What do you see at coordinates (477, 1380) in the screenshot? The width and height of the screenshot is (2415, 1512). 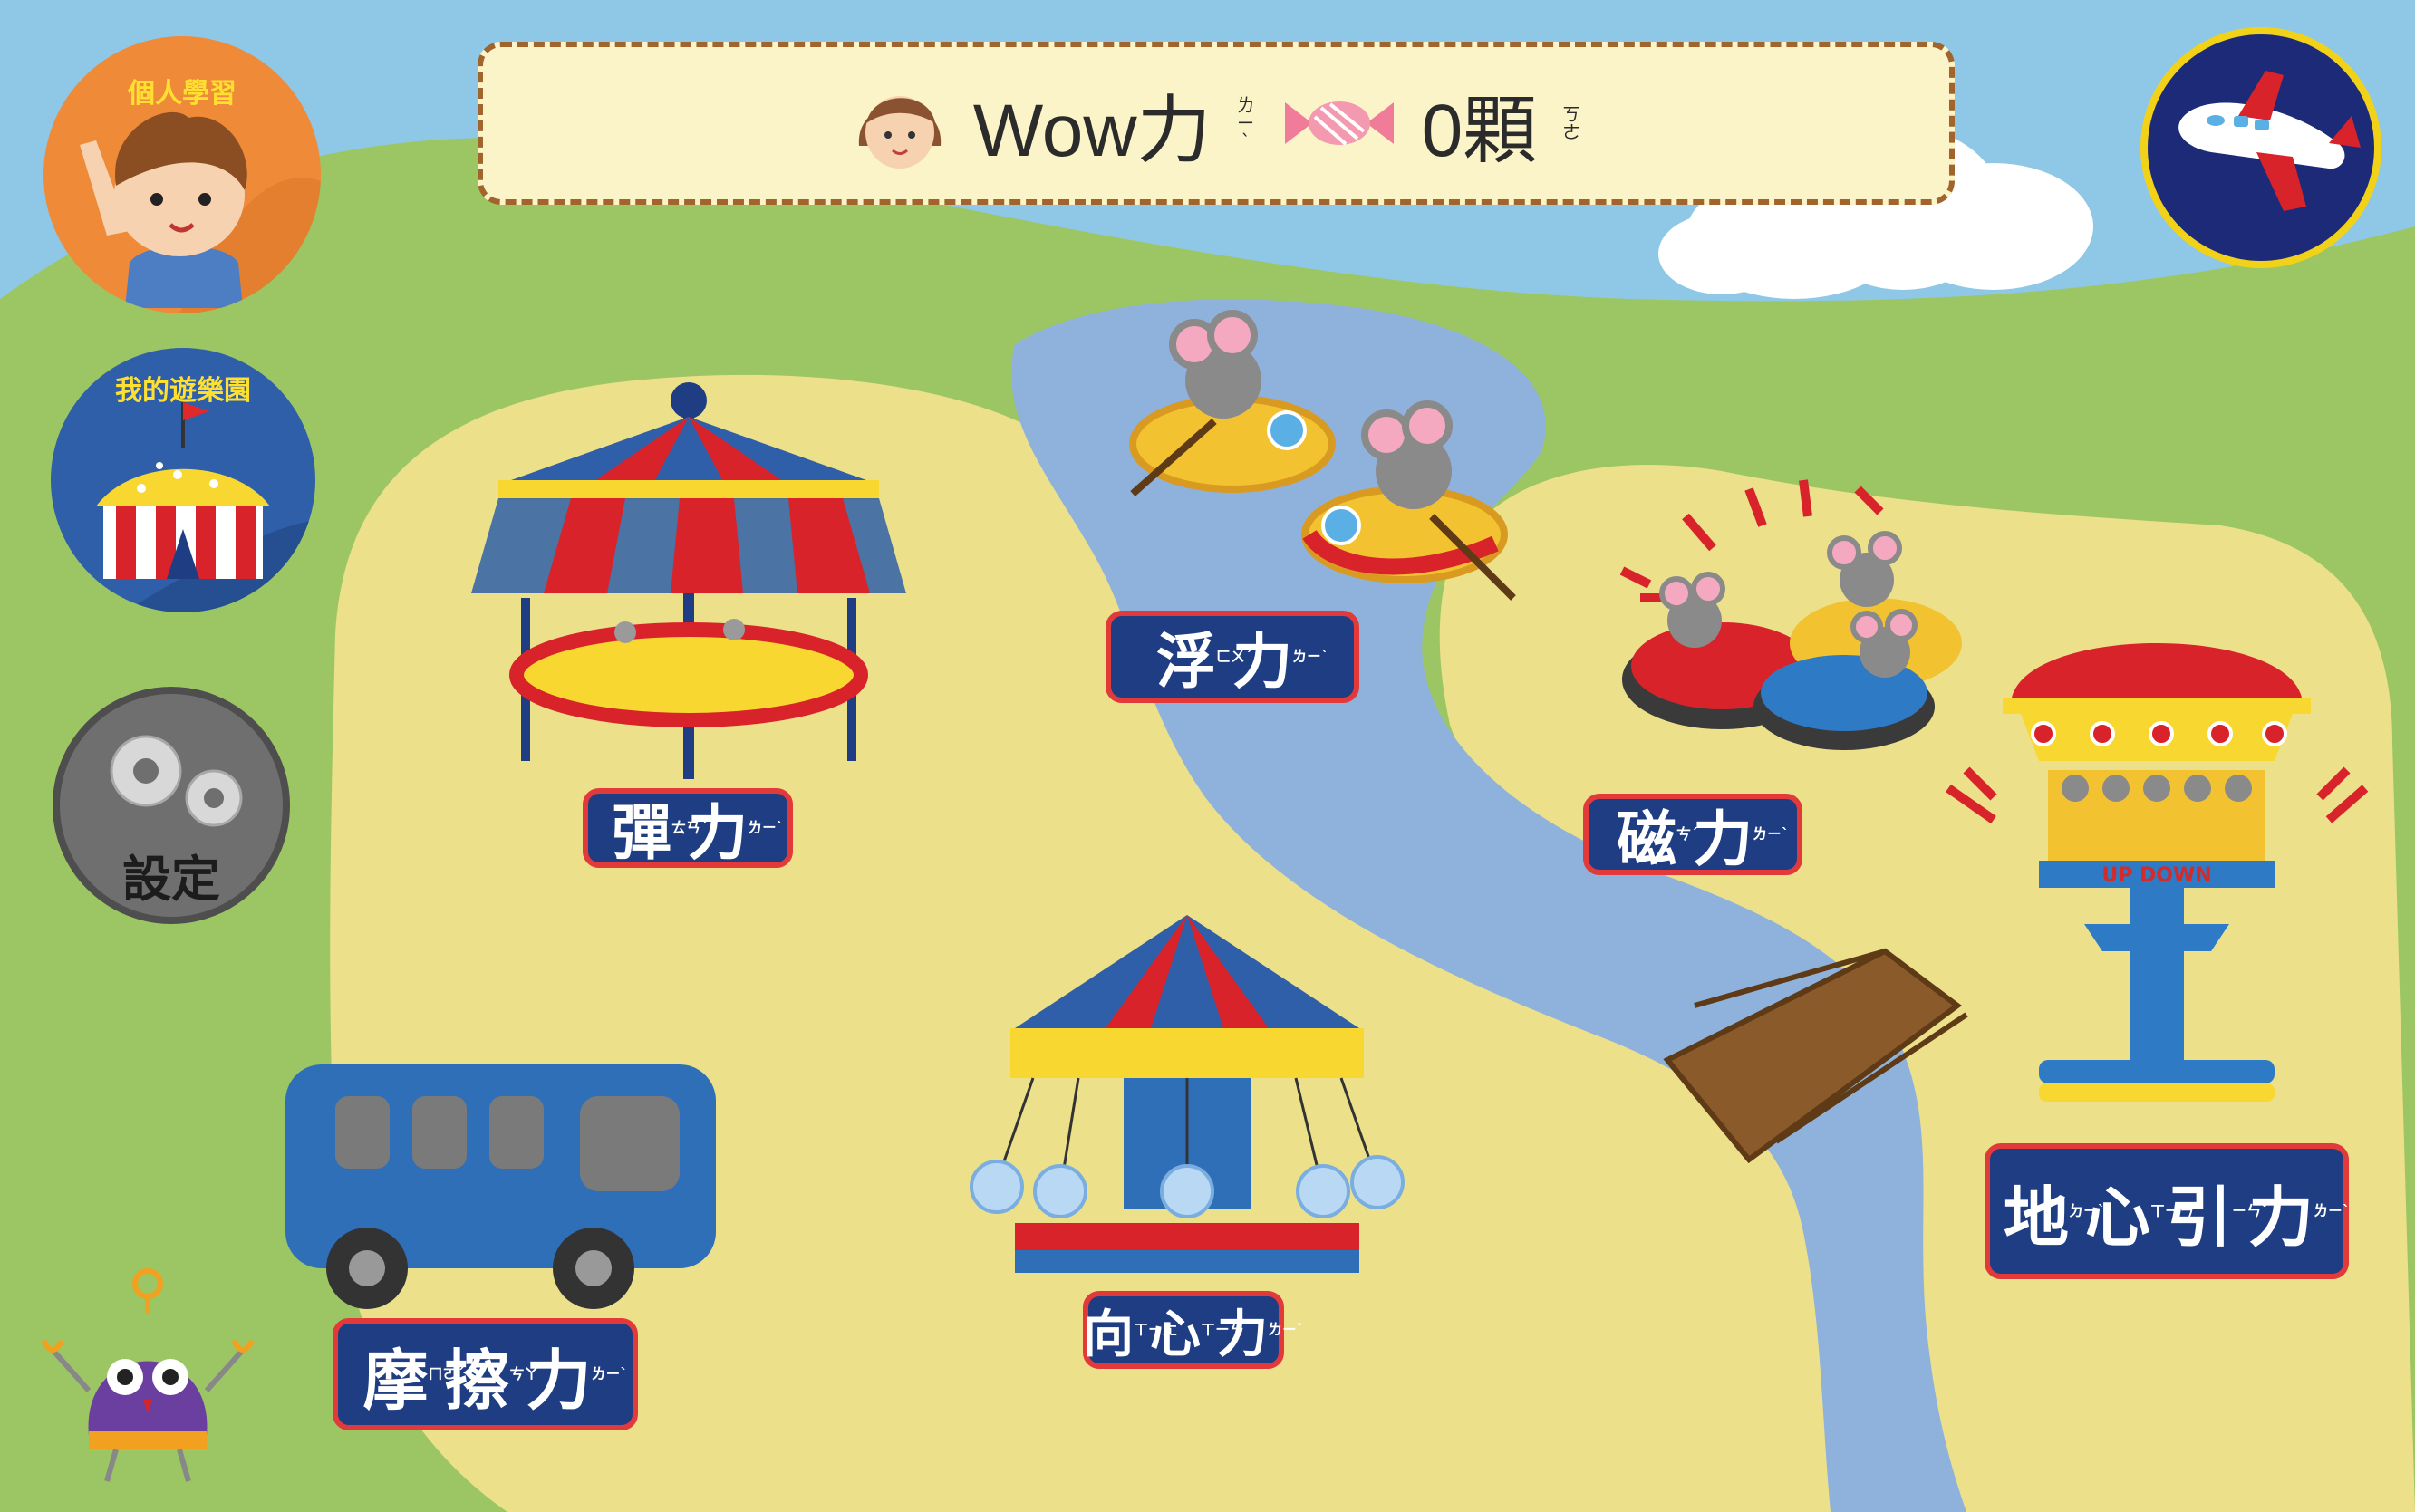 I see `label-char: 擦` at bounding box center [477, 1380].